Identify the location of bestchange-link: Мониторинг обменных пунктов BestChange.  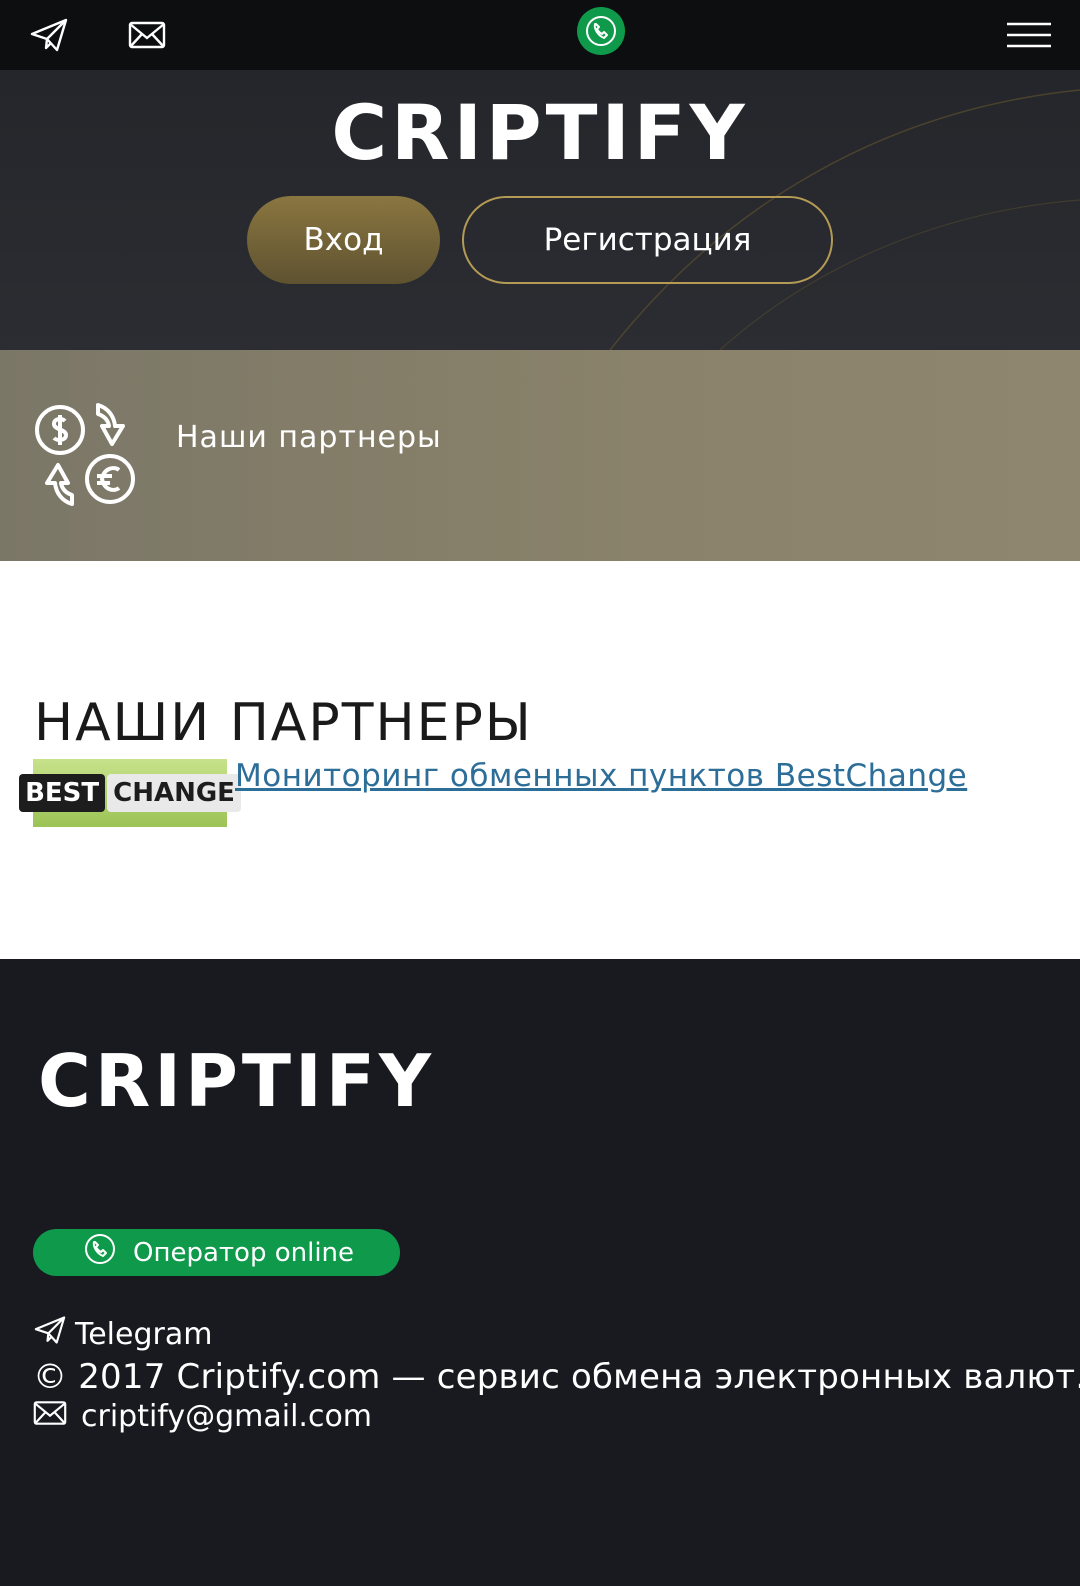
(601, 776).